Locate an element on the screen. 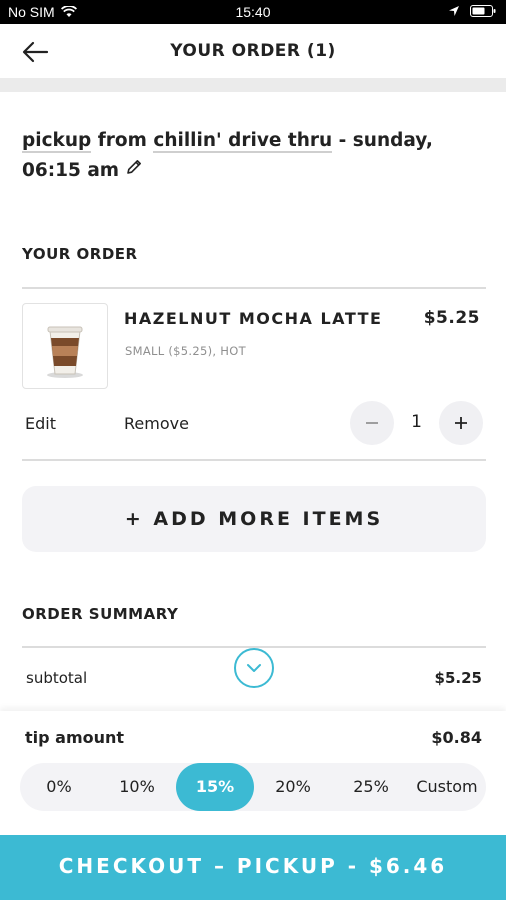 The height and width of the screenshot is (900, 506). item-thumbnail is located at coordinates (65, 346).